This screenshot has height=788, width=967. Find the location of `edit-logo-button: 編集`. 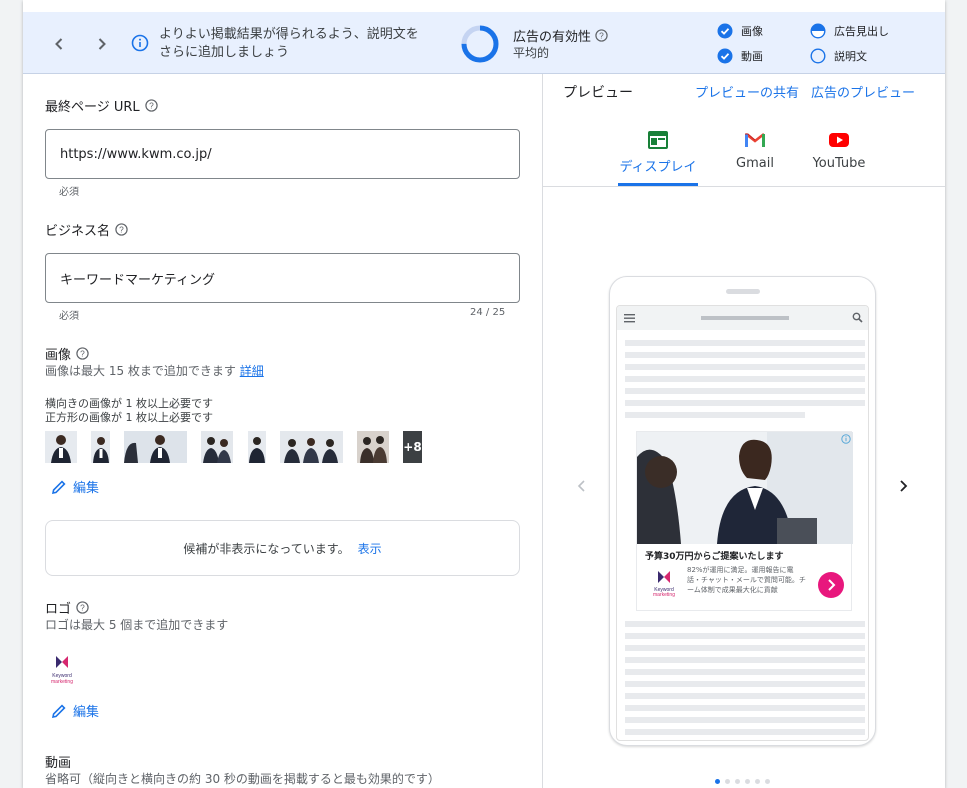

edit-logo-button: 編集 is located at coordinates (75, 710).